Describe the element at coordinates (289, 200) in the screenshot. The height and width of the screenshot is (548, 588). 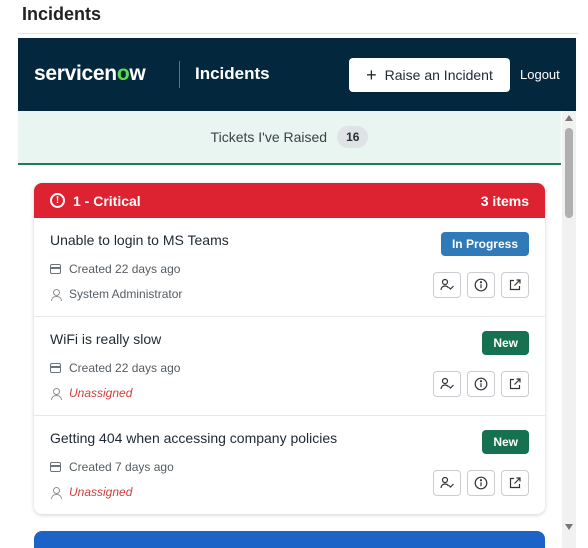
I see `group-header: ! 1 - Critical 3 items` at that location.